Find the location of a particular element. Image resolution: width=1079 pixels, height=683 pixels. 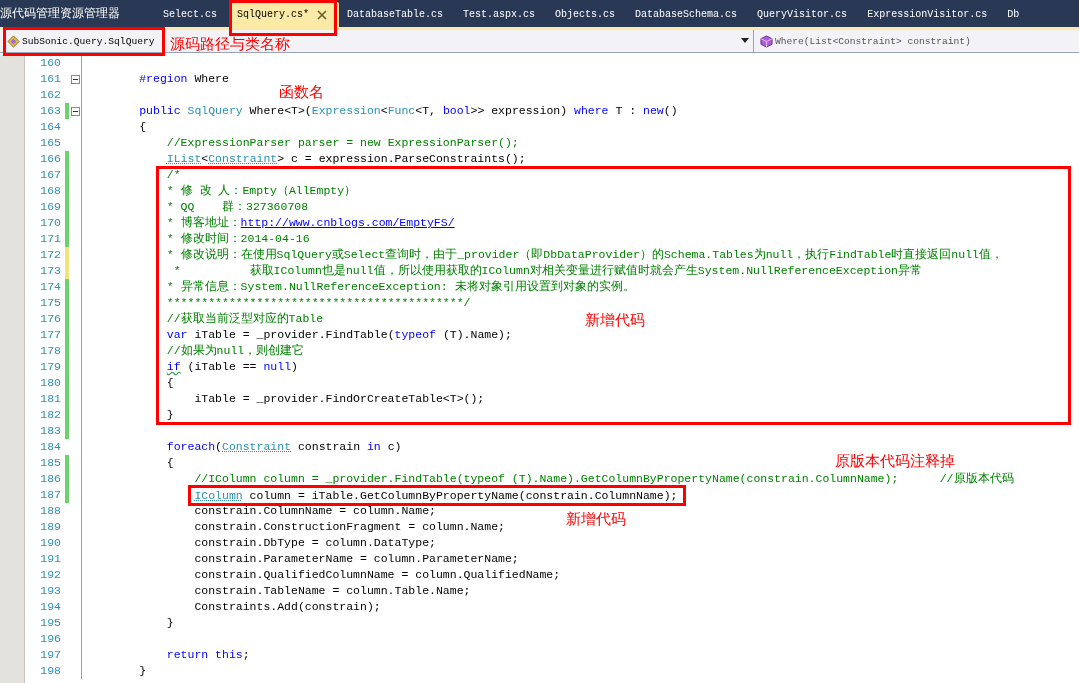

line-number: 174 is located at coordinates (50, 287).